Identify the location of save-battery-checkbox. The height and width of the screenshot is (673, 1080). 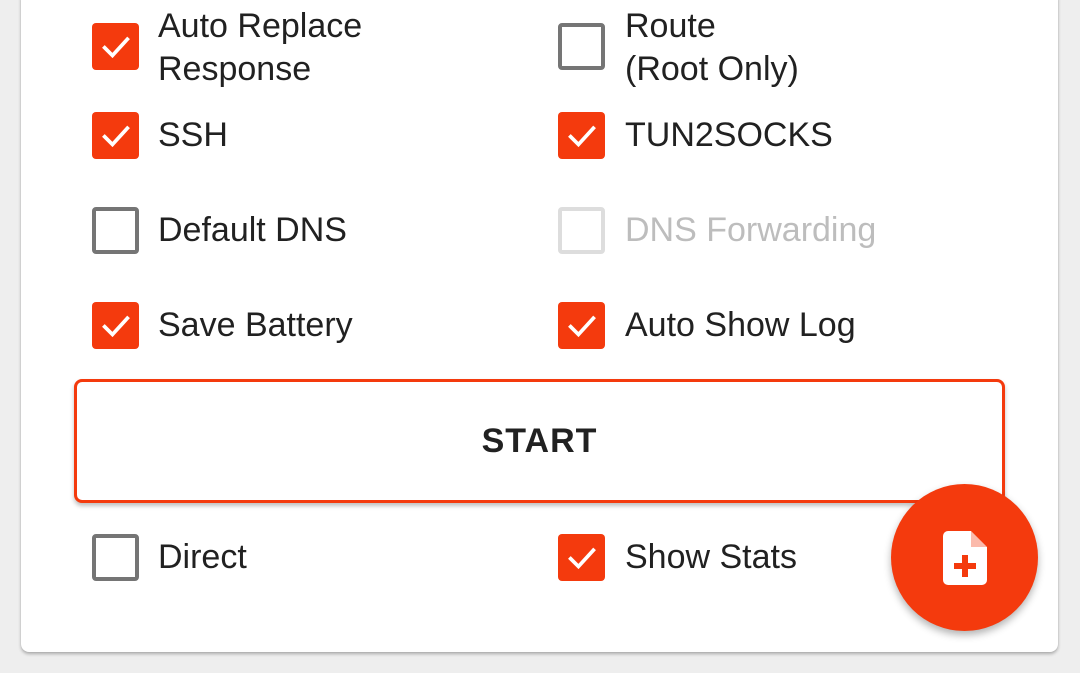
(115, 325).